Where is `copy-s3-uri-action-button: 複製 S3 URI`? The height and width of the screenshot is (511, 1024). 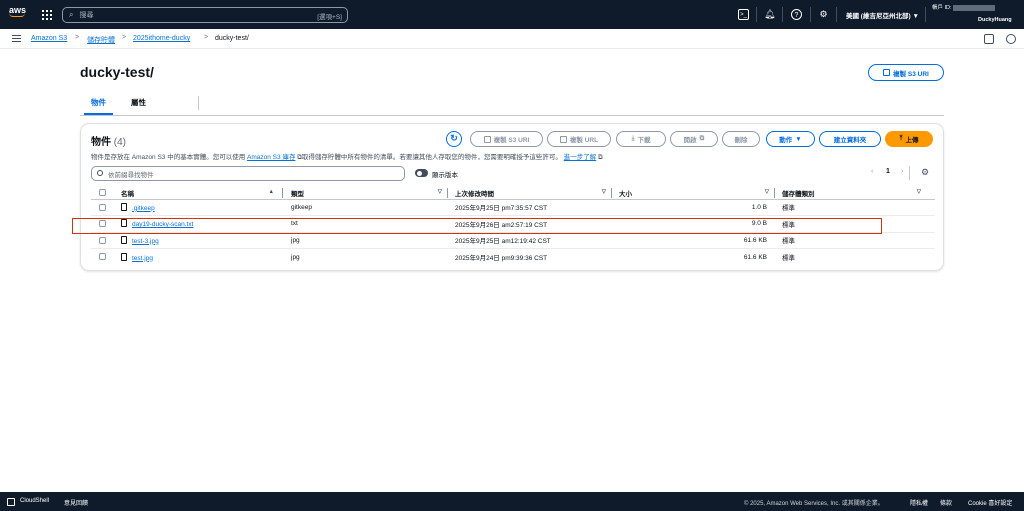
copy-s3-uri-action-button: 複製 S3 URI is located at coordinates (506, 139).